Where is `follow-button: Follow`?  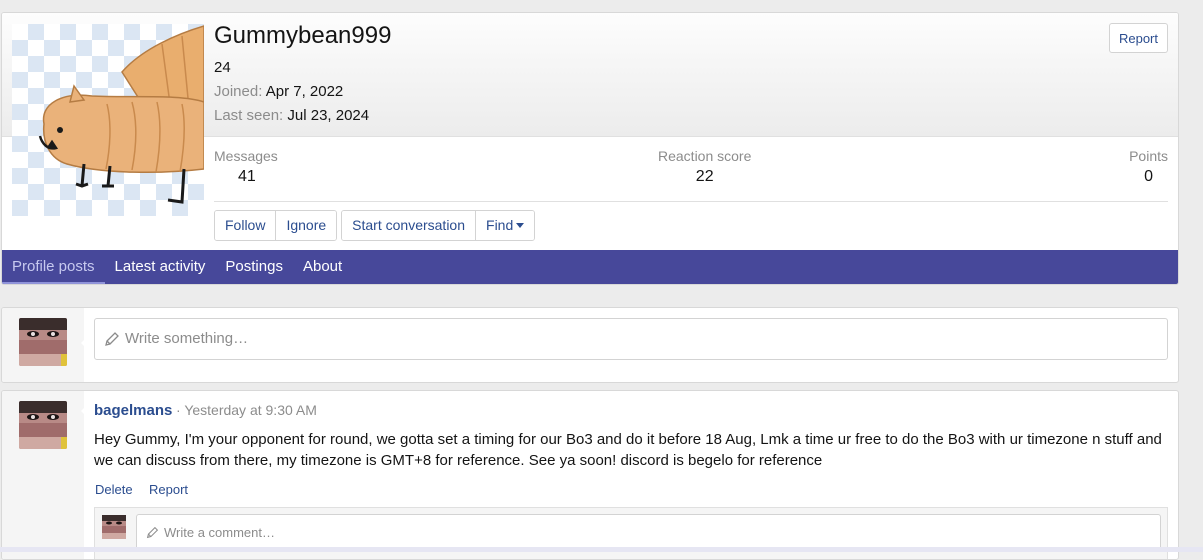
follow-button: Follow is located at coordinates (246, 225).